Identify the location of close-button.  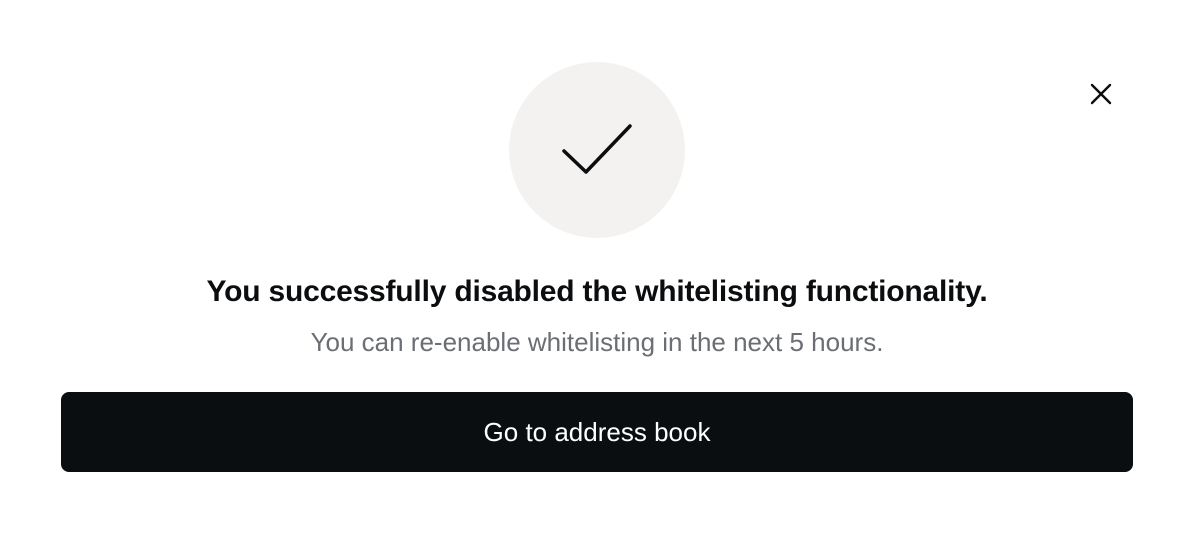
(1101, 94).